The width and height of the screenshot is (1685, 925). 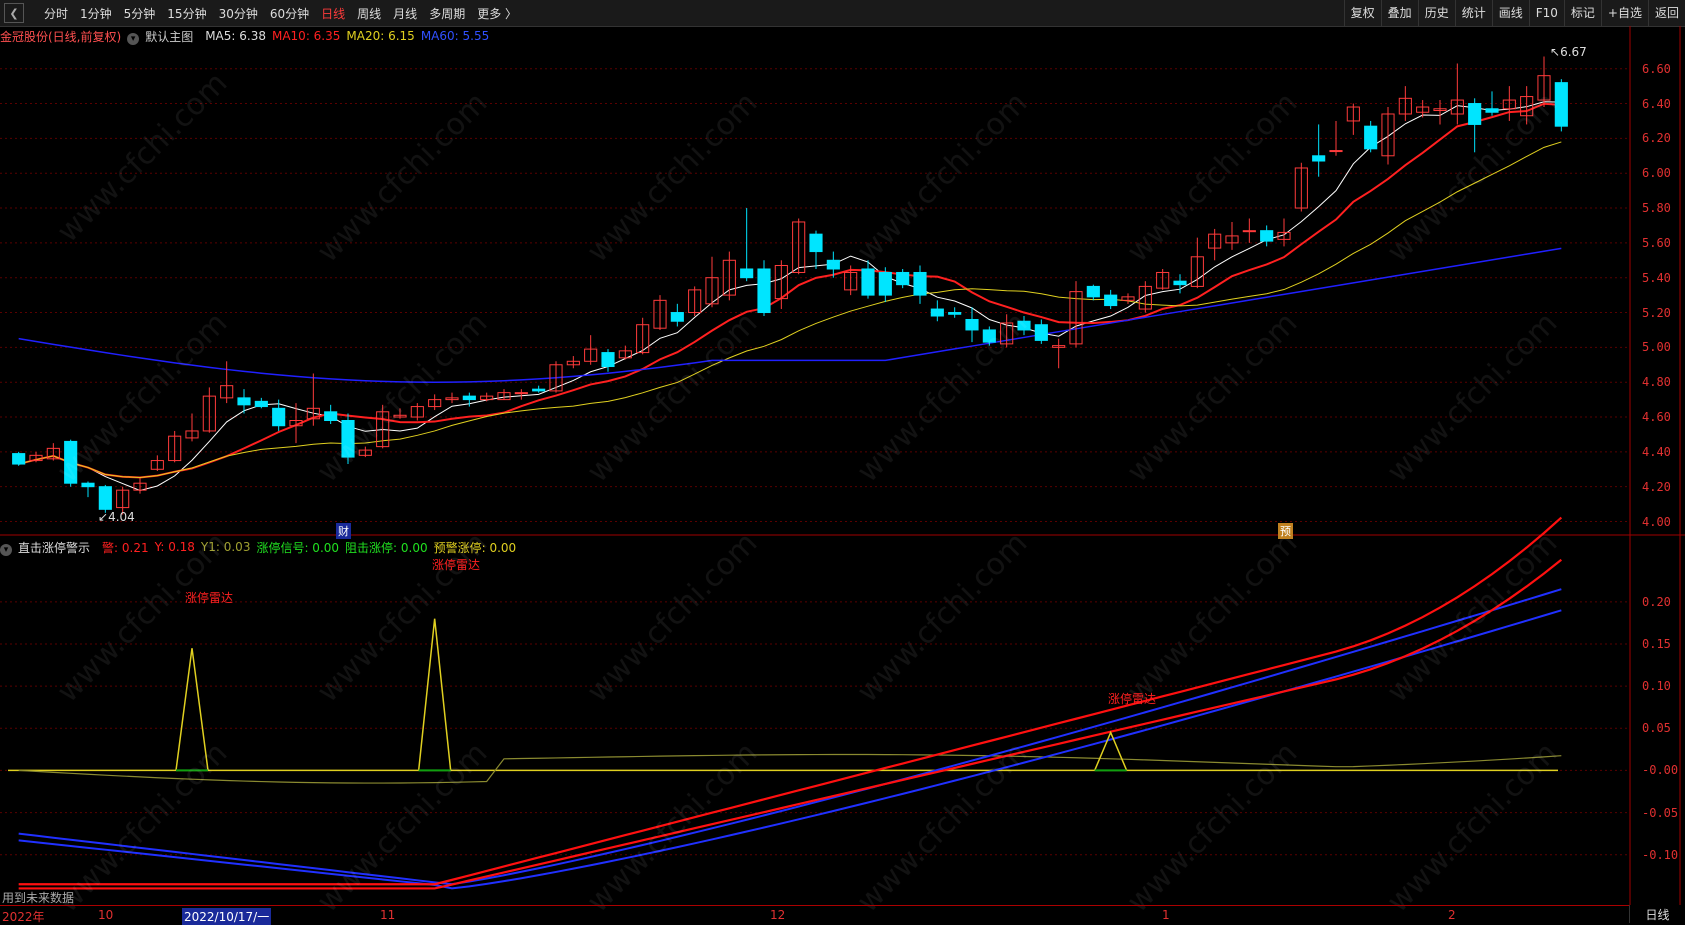 What do you see at coordinates (1656, 208) in the screenshot?
I see `price-tick-4: 5.80` at bounding box center [1656, 208].